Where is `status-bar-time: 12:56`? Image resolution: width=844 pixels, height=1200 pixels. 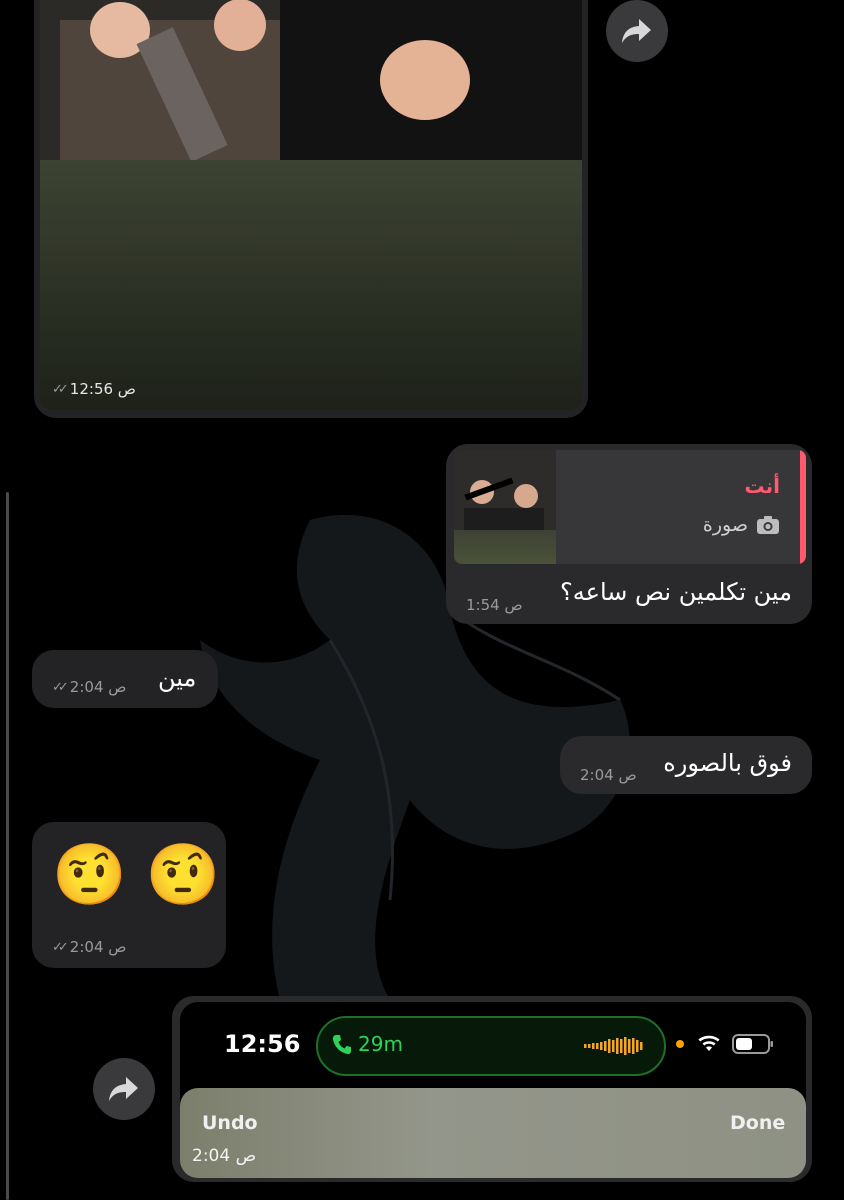
status-bar-time: 12:56 is located at coordinates (262, 1044).